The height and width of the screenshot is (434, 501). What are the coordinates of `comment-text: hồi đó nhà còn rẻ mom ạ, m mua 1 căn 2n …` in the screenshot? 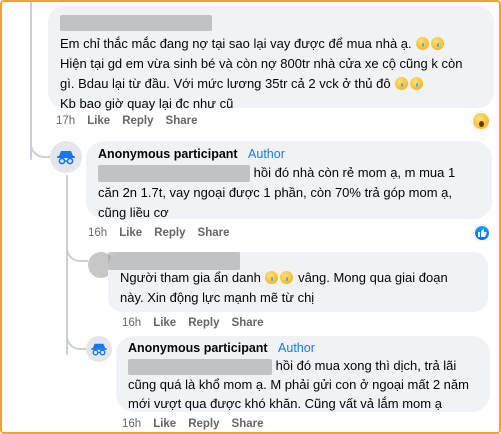 It's located at (277, 192).